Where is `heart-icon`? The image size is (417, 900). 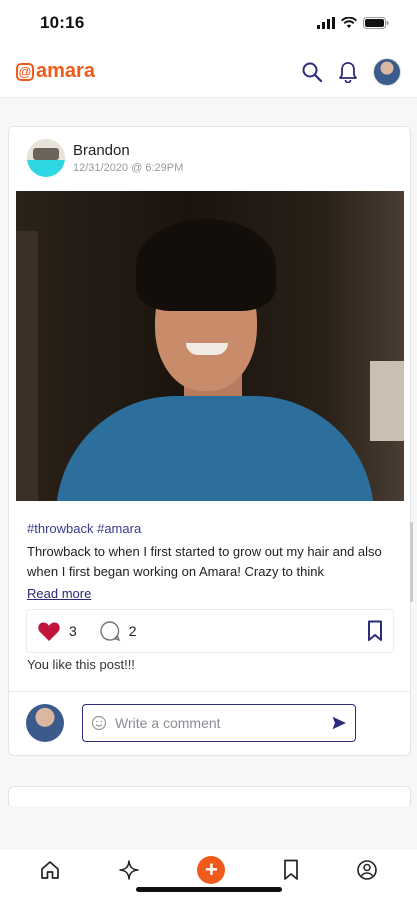
heart-icon is located at coordinates (49, 631).